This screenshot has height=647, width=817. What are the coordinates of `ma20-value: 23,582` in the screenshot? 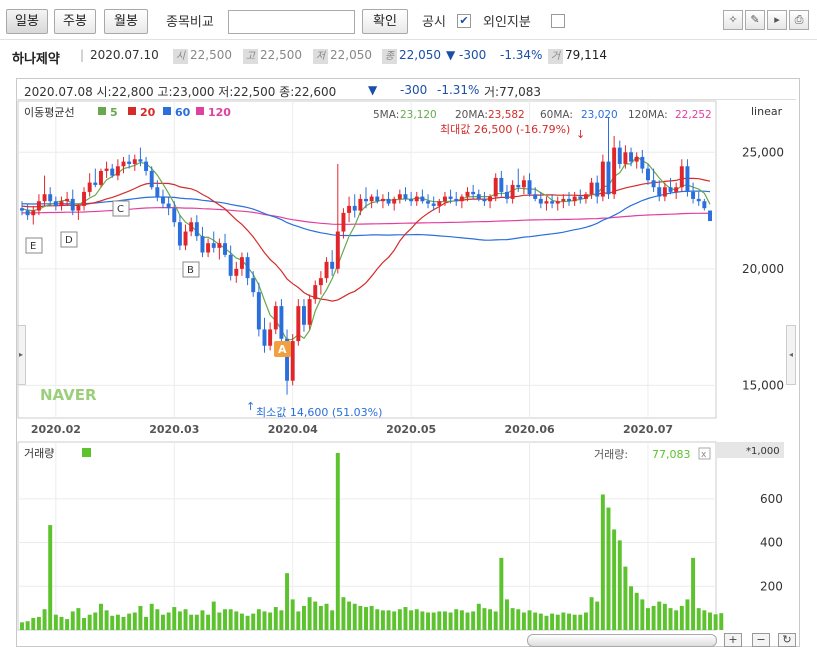 It's located at (506, 115).